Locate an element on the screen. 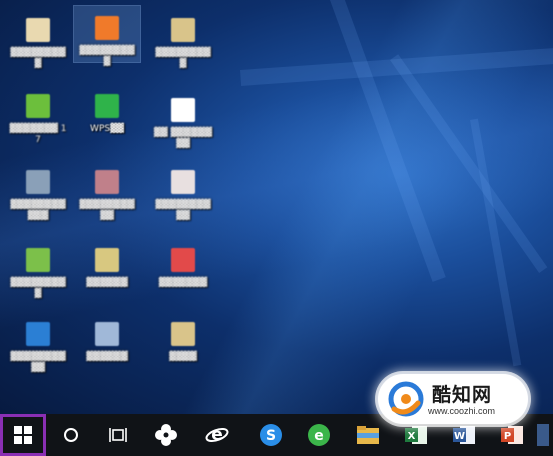  file-explorer-button is located at coordinates (368, 435).